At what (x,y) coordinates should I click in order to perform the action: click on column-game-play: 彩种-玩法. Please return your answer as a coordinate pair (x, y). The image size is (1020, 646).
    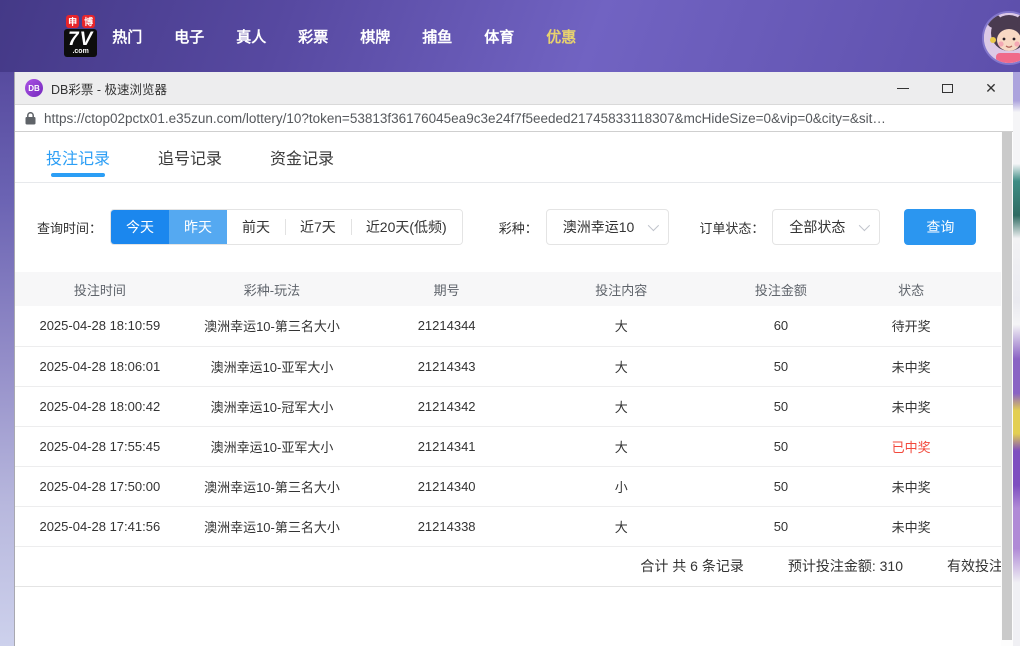
    Looking at the image, I should click on (272, 290).